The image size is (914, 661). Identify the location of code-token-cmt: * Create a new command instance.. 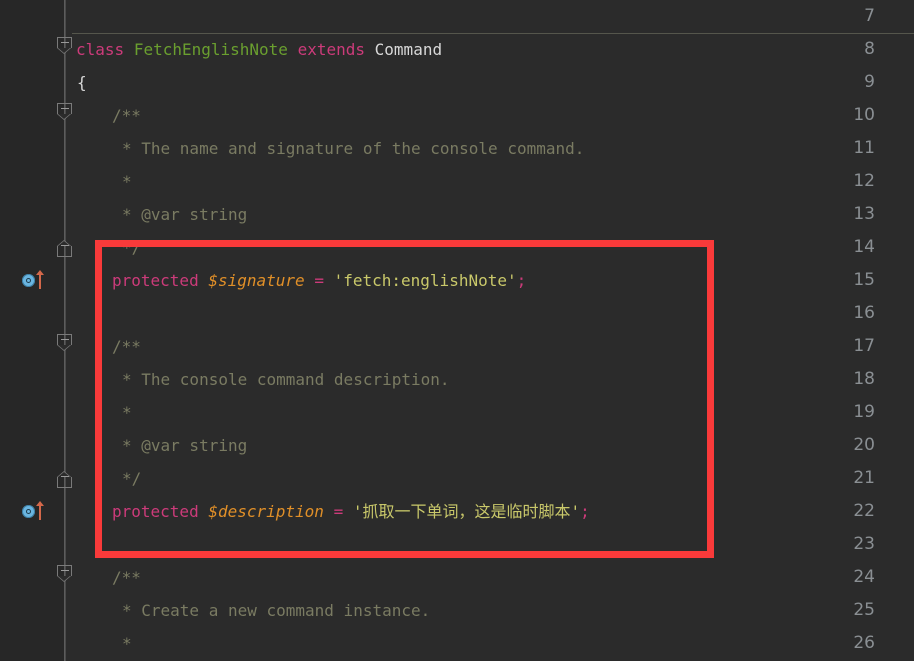
(276, 610).